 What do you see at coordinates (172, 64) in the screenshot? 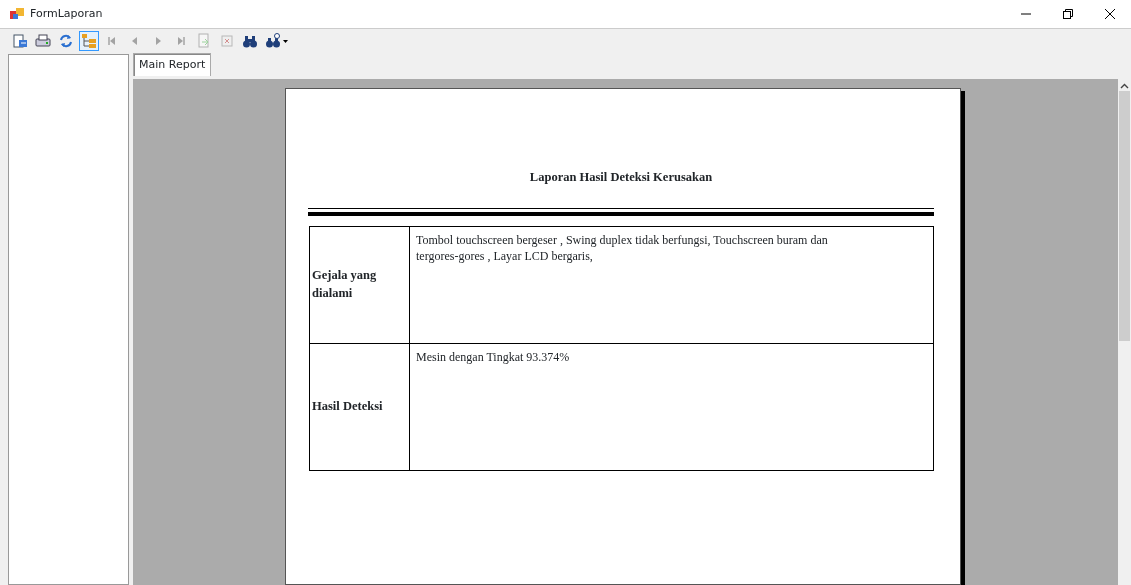
I see `report-tab: Main Report` at bounding box center [172, 64].